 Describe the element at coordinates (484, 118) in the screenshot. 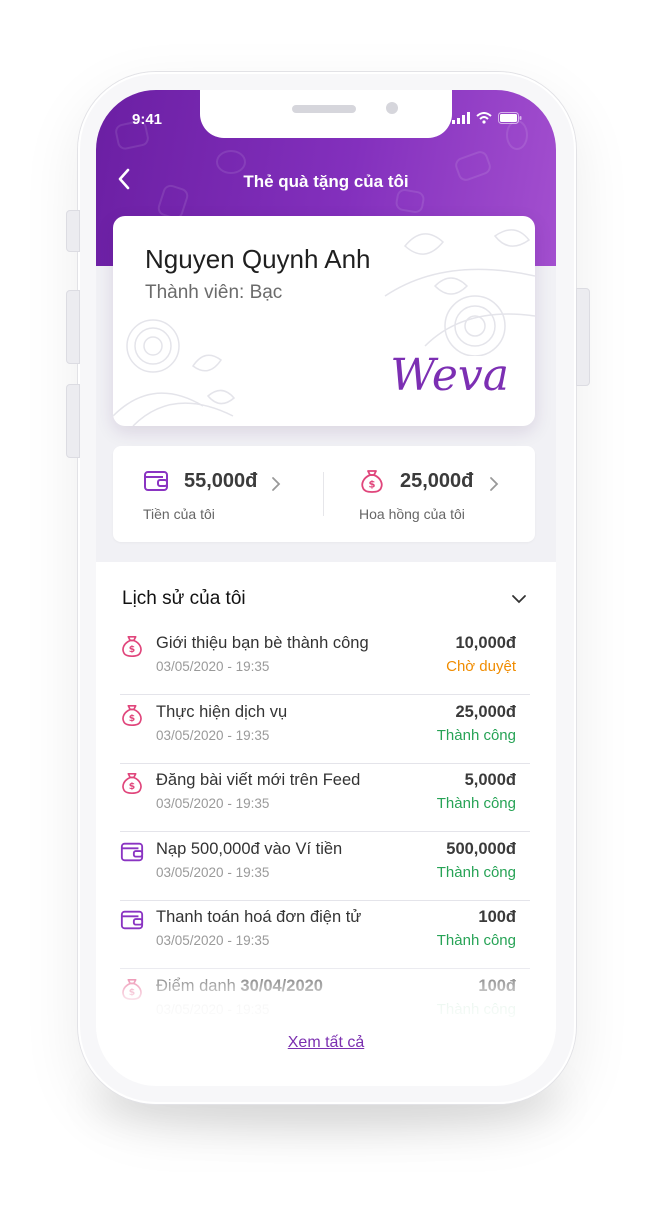

I see `wifi-icon` at that location.